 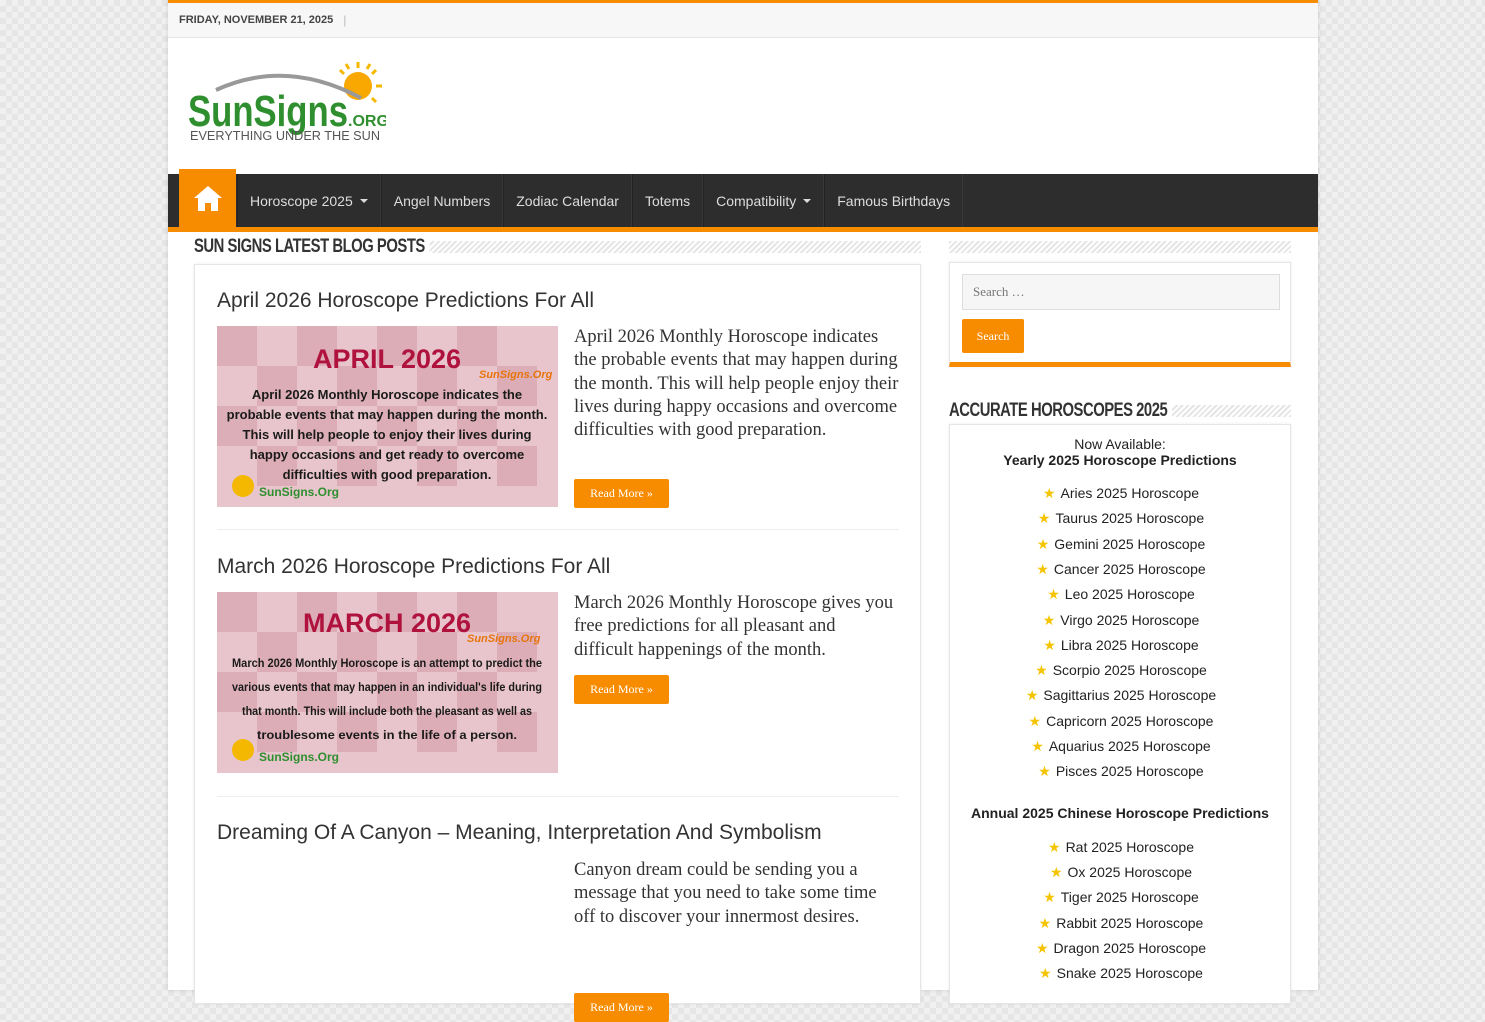 What do you see at coordinates (1121, 670) in the screenshot?
I see `horoscope-link: ★ Scorpio 2025 Horoscope` at bounding box center [1121, 670].